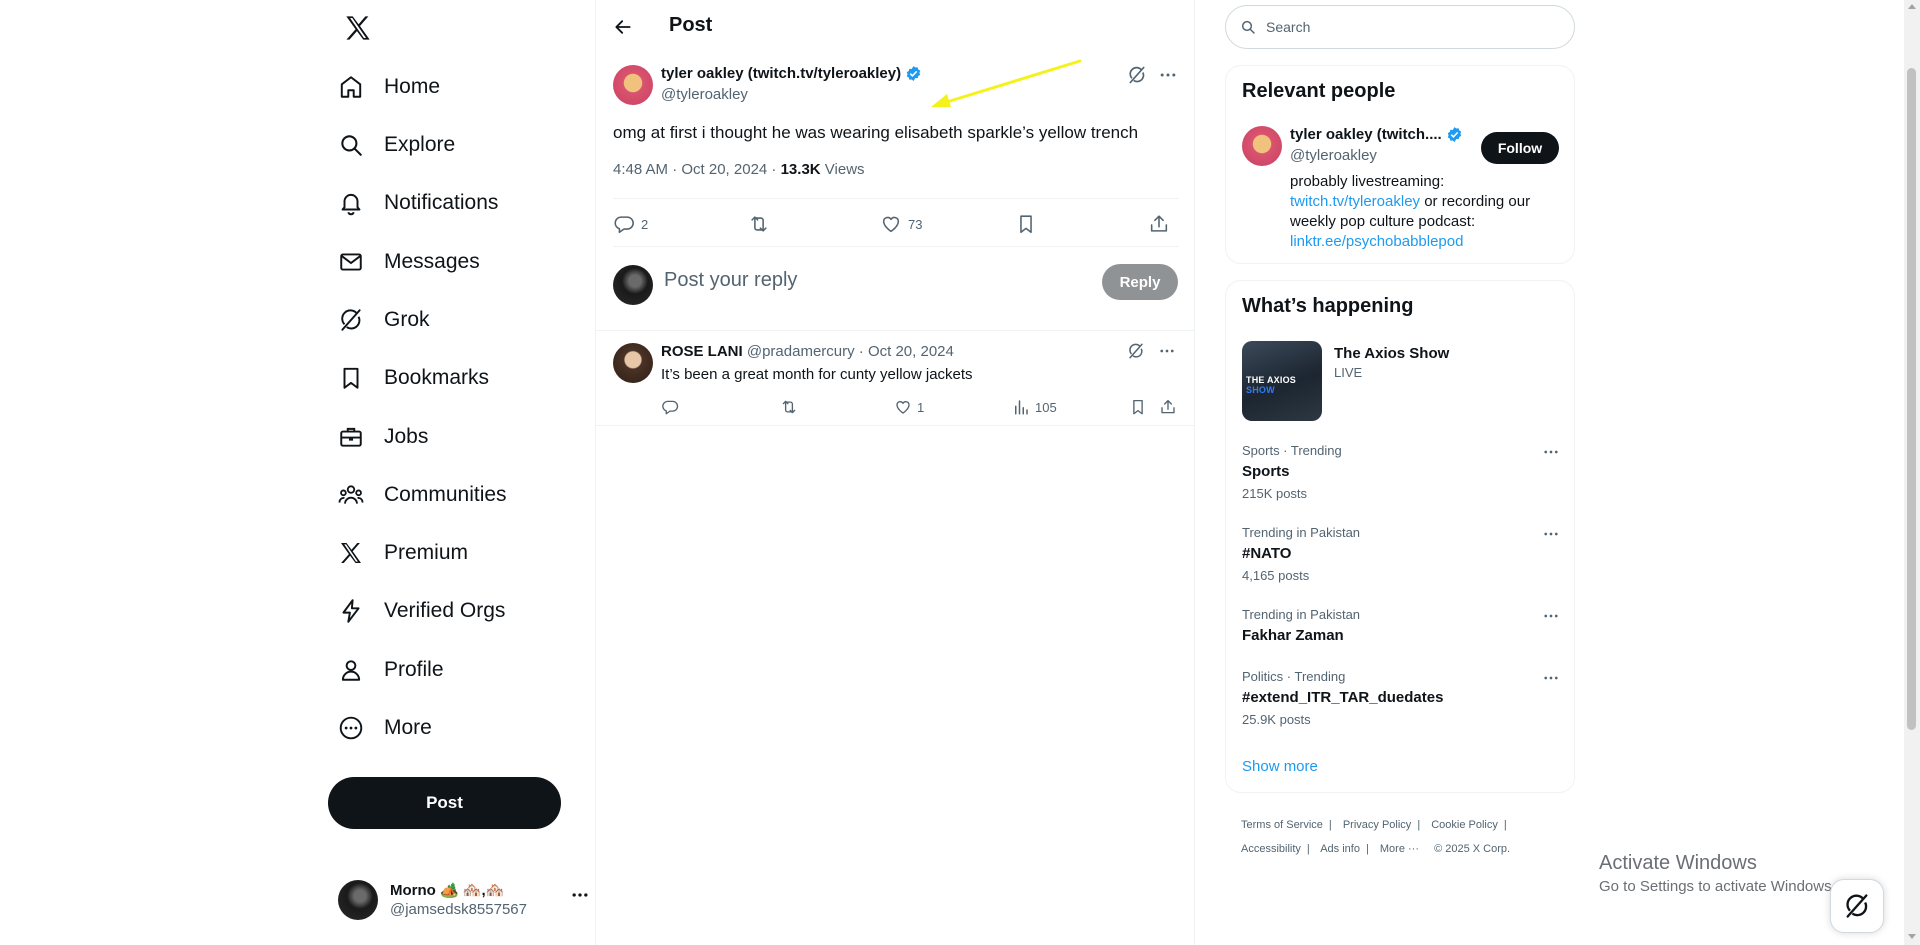  Describe the element at coordinates (463, 900) in the screenshot. I see `account-switcher: Morno 🏕️ 🏘️,🏘️ @jamsedsk8557567` at that location.